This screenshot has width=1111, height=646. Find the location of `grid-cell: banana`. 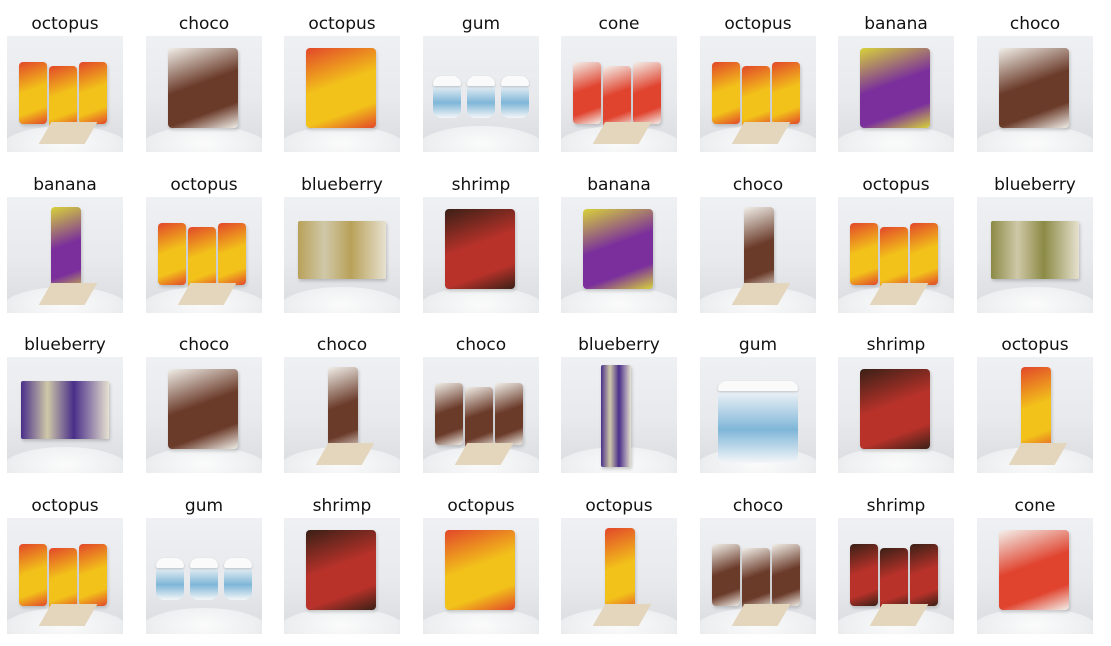

grid-cell: banana is located at coordinates (619, 244).